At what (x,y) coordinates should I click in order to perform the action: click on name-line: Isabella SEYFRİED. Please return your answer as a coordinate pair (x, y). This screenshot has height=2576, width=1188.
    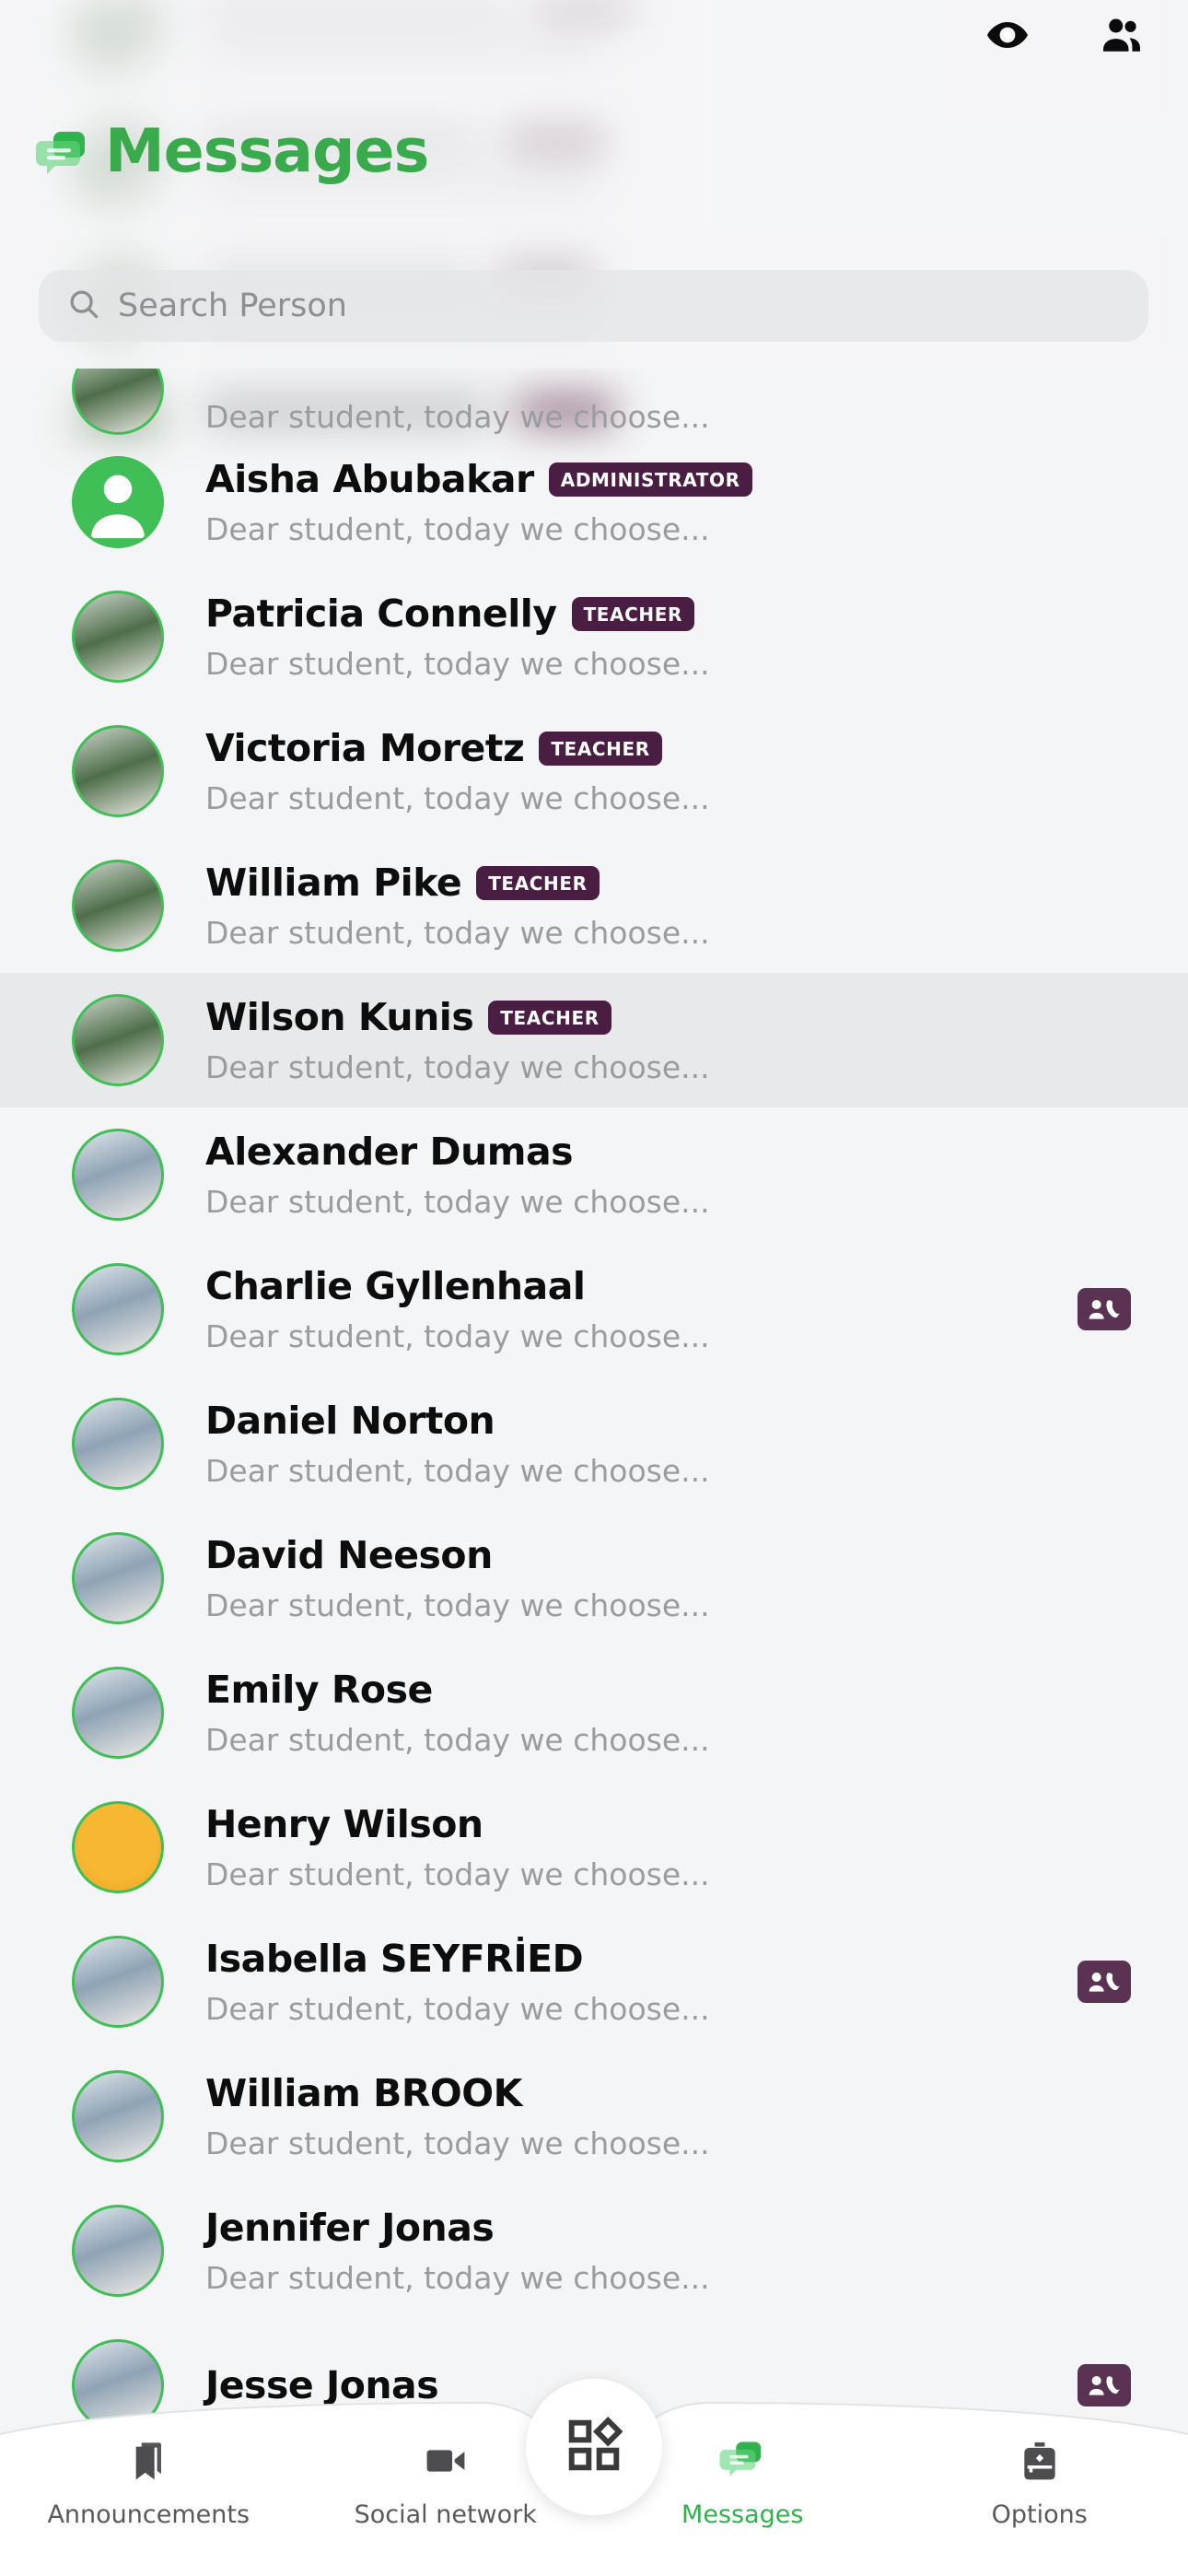
    Looking at the image, I should click on (696, 1959).